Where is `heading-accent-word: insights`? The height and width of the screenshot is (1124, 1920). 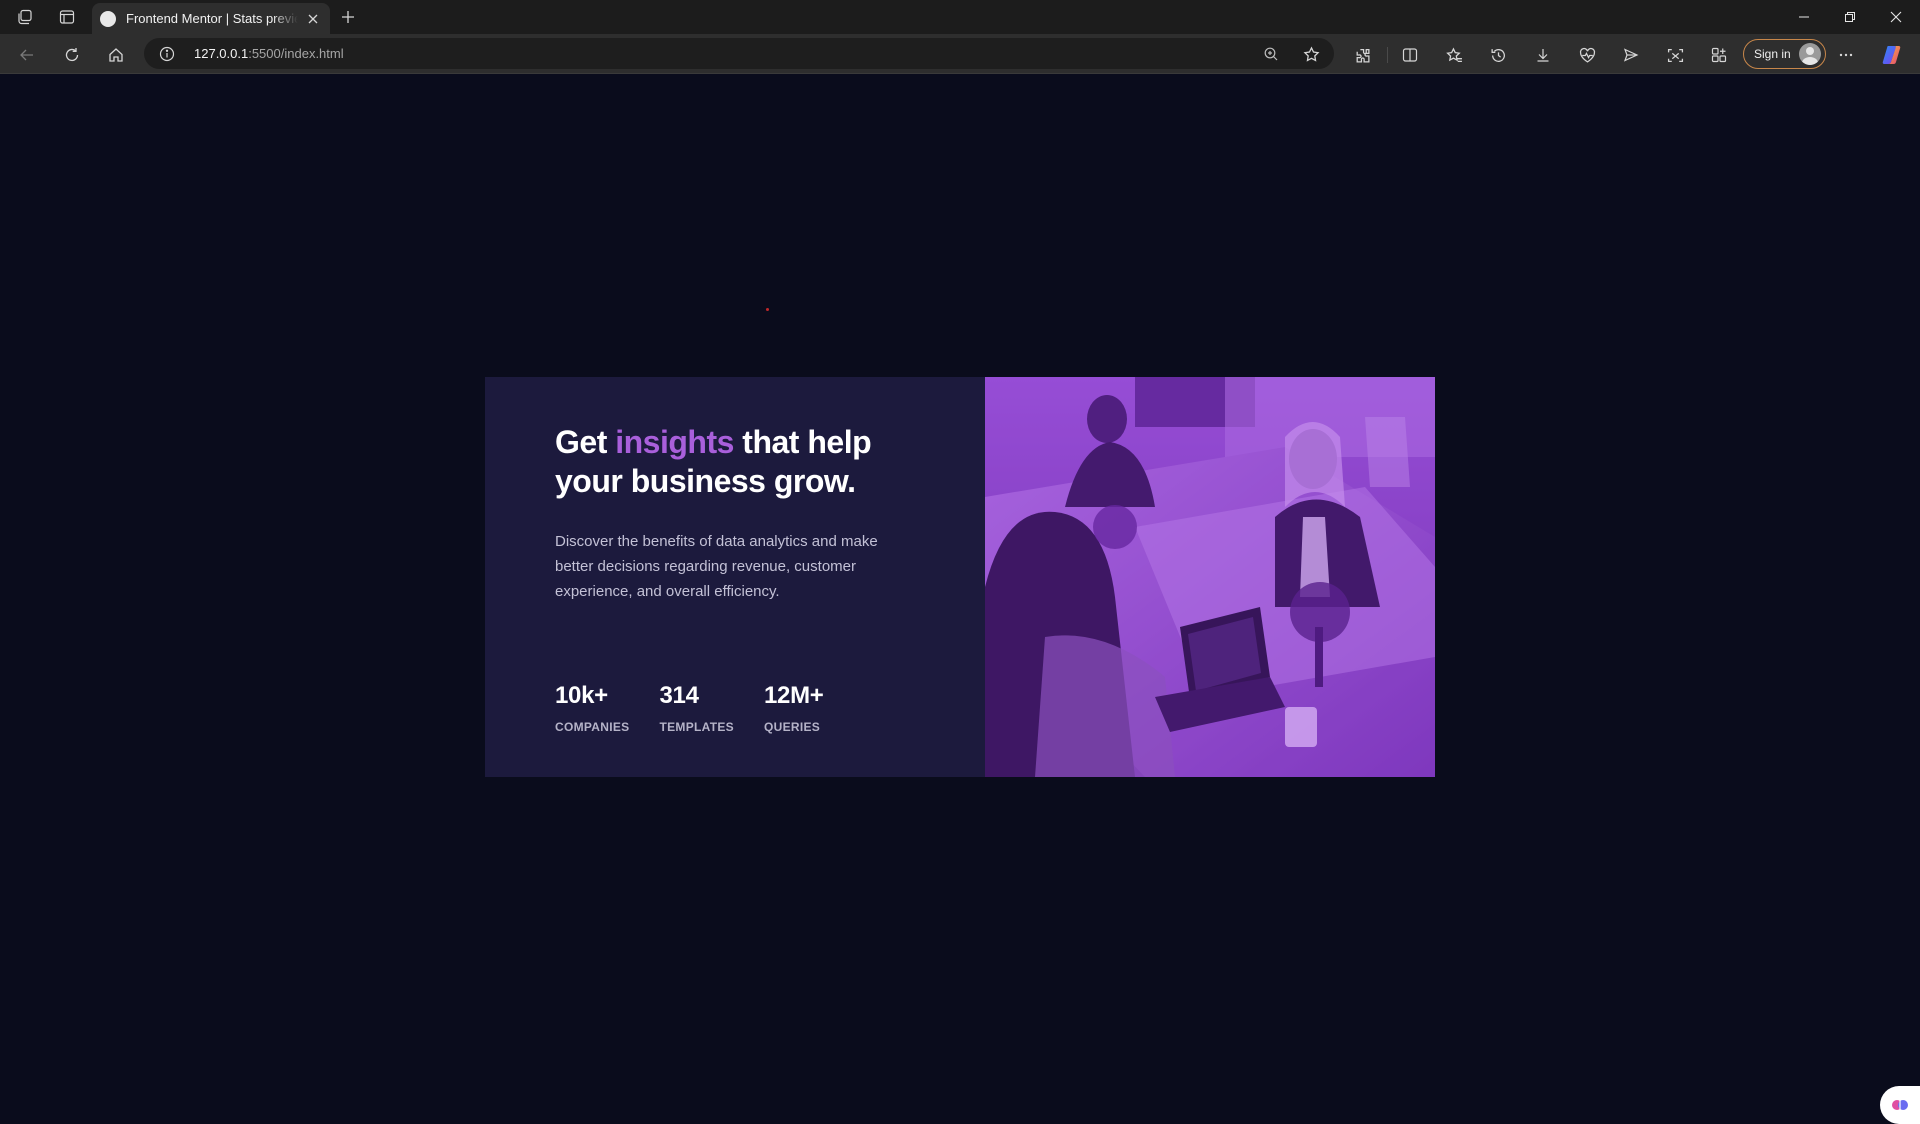
heading-accent-word: insights is located at coordinates (674, 442).